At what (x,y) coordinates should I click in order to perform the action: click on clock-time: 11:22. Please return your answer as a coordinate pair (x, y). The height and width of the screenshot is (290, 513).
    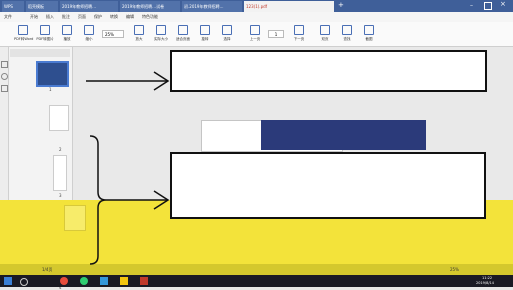
    Looking at the image, I should click on (487, 278).